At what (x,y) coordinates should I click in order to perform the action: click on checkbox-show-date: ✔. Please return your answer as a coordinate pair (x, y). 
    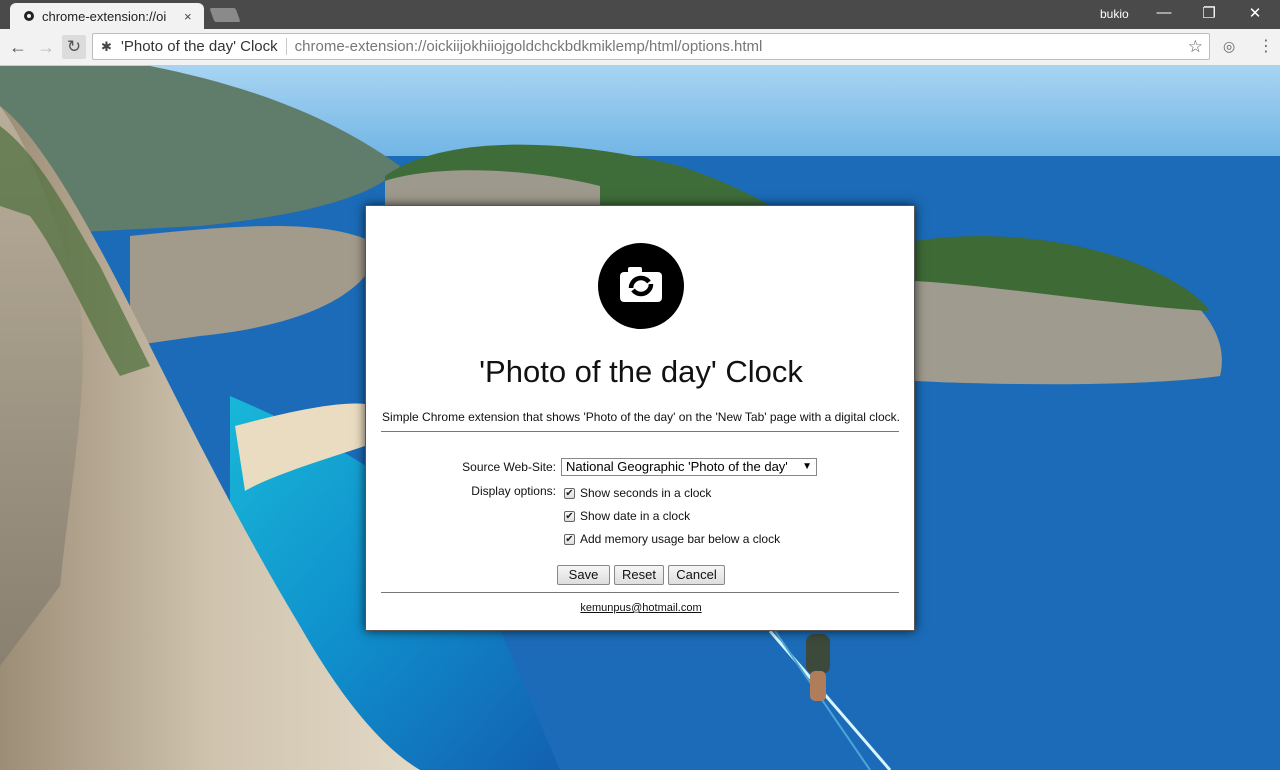
    Looking at the image, I should click on (569, 516).